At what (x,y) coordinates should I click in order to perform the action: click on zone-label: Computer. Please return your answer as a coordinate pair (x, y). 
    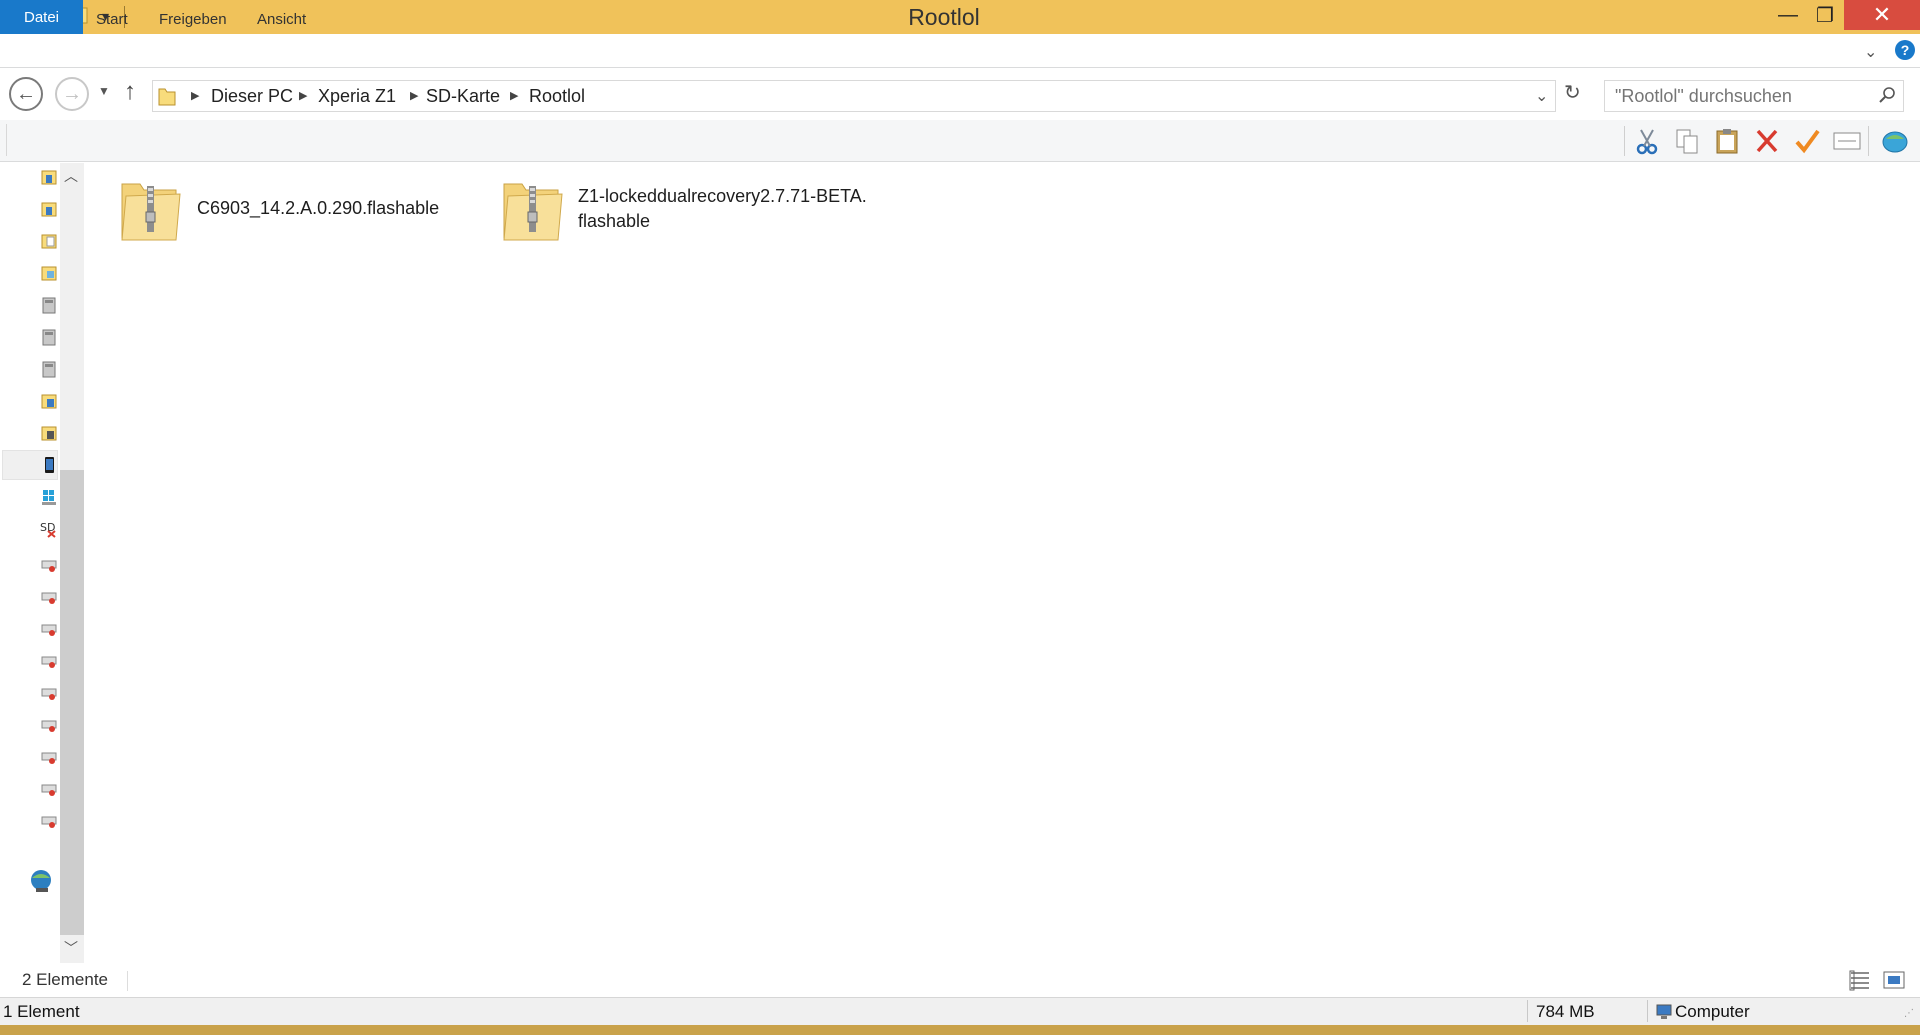
    Looking at the image, I should click on (1712, 1011).